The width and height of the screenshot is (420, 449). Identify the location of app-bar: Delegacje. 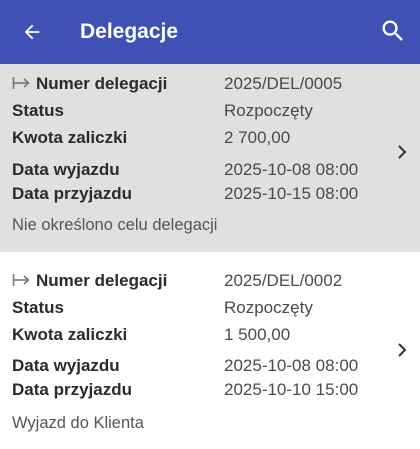
(210, 32).